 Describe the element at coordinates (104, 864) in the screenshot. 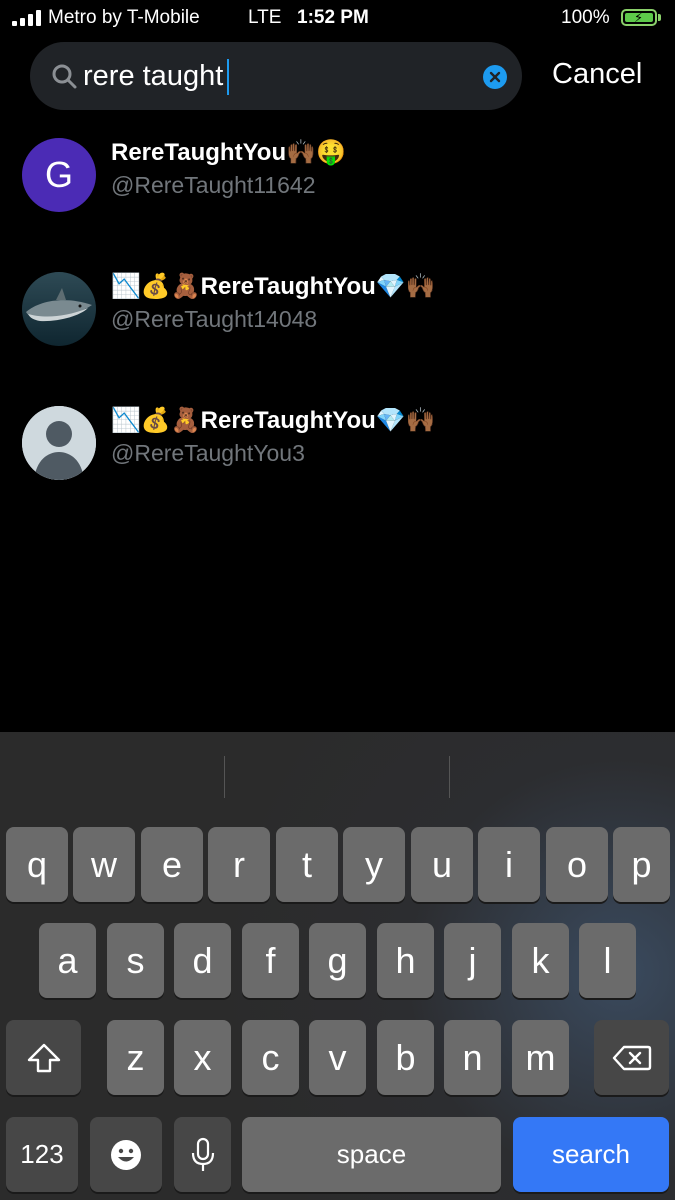

I see `key-w: w` at that location.